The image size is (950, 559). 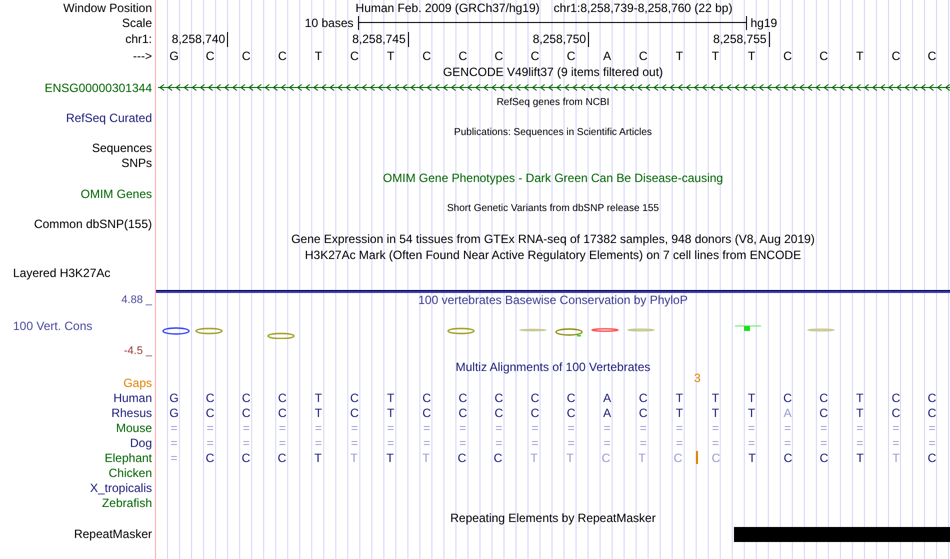 What do you see at coordinates (122, 147) in the screenshot?
I see `track-label: Sequences` at bounding box center [122, 147].